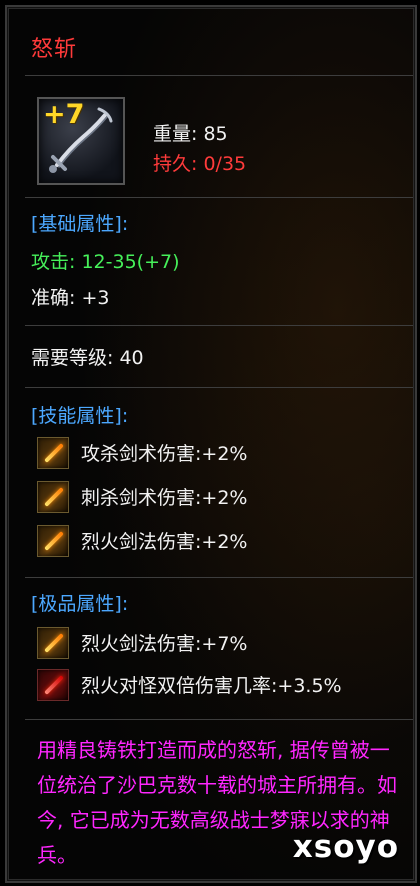  Describe the element at coordinates (164, 454) in the screenshot. I see `skill-bonus-line: 攻杀剑术伤害:+2%` at that location.